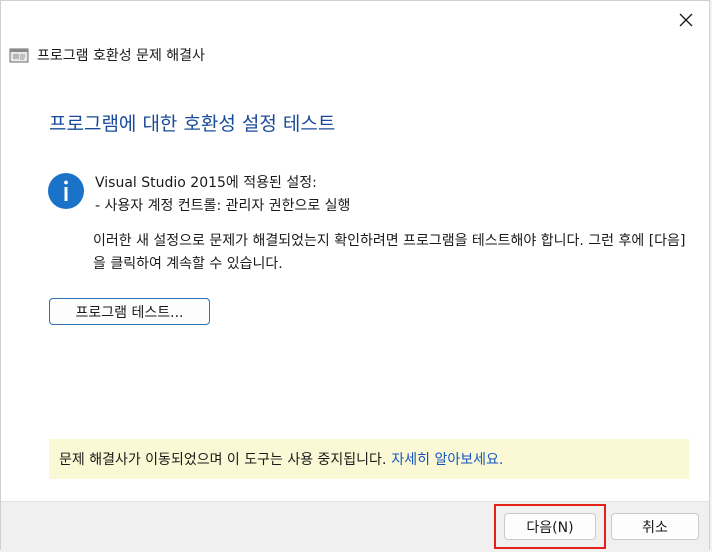 This screenshot has width=712, height=552. What do you see at coordinates (550, 526) in the screenshot?
I see `next-button: 다음(N)` at bounding box center [550, 526].